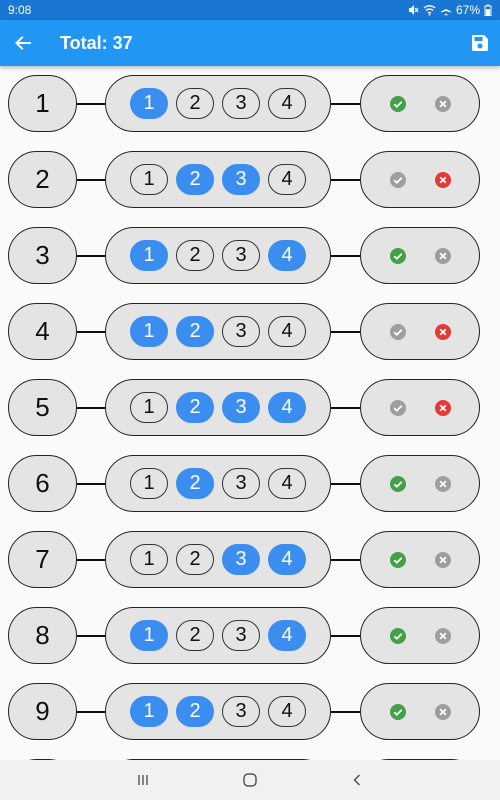 This screenshot has height=800, width=500. Describe the element at coordinates (42, 635) in the screenshot. I see `question-number: 8` at that location.